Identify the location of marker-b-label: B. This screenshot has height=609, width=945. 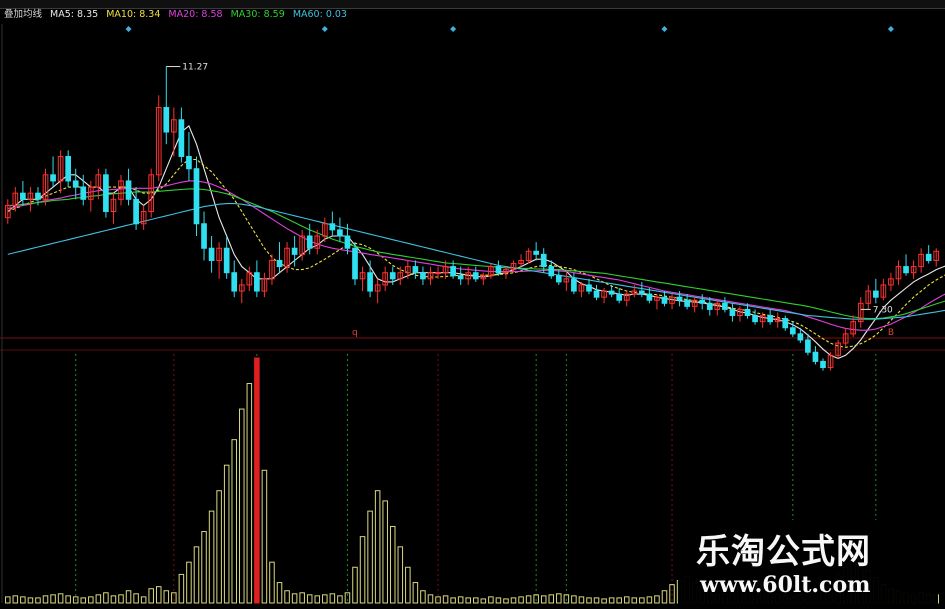
(891, 333).